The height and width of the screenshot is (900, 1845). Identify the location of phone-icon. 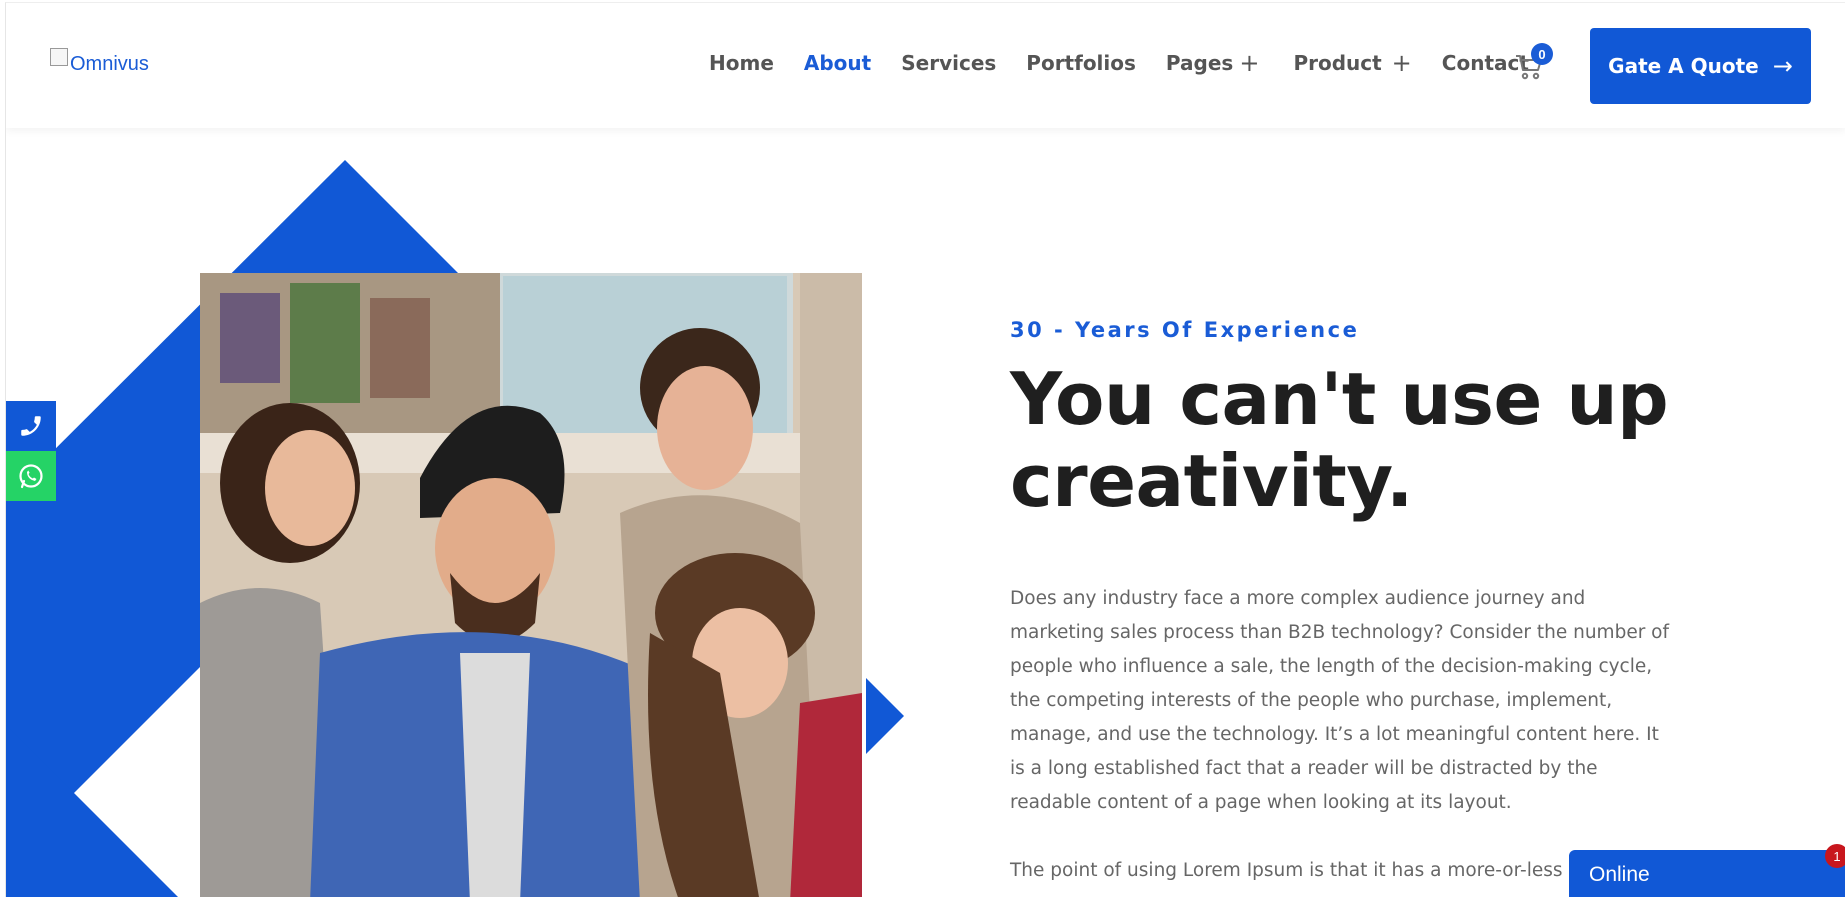
(31, 426).